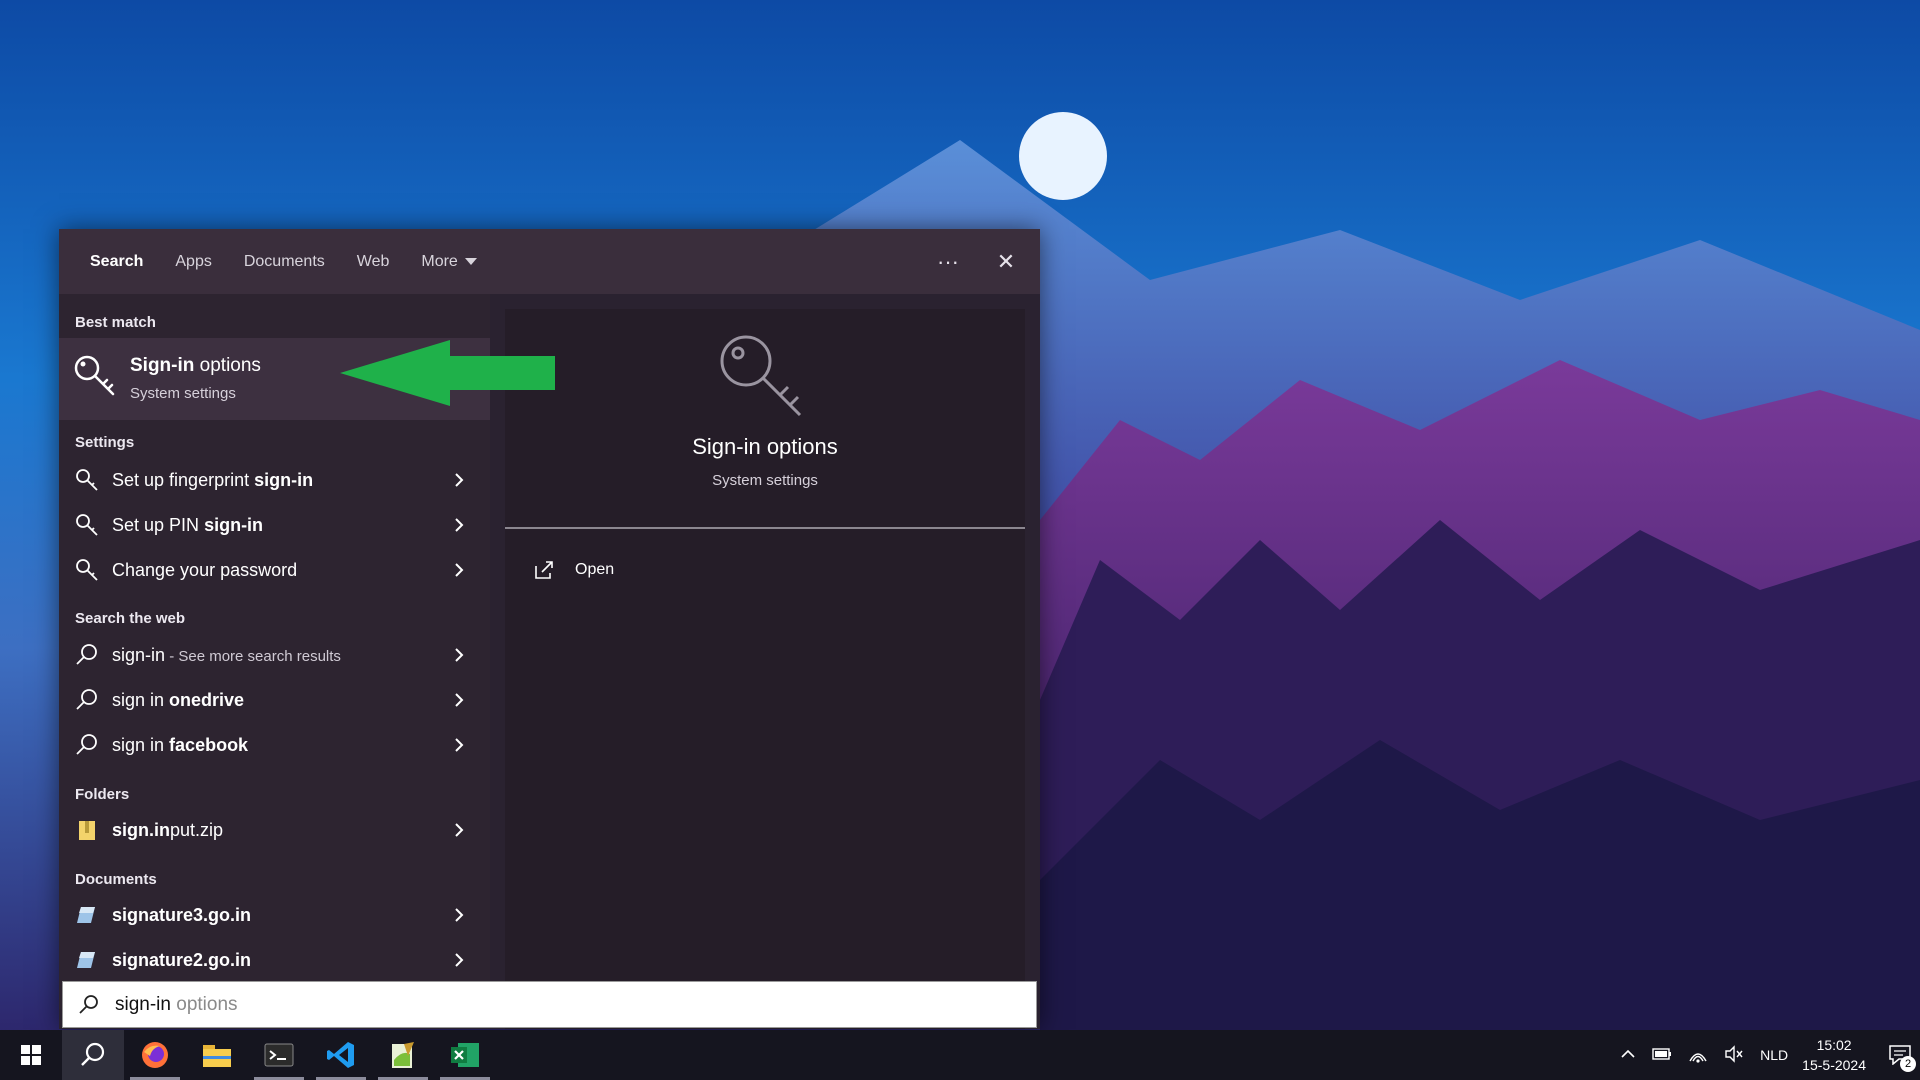 This screenshot has height=1080, width=1920. Describe the element at coordinates (1834, 1065) in the screenshot. I see `clock-date: 15-5-2024` at that location.